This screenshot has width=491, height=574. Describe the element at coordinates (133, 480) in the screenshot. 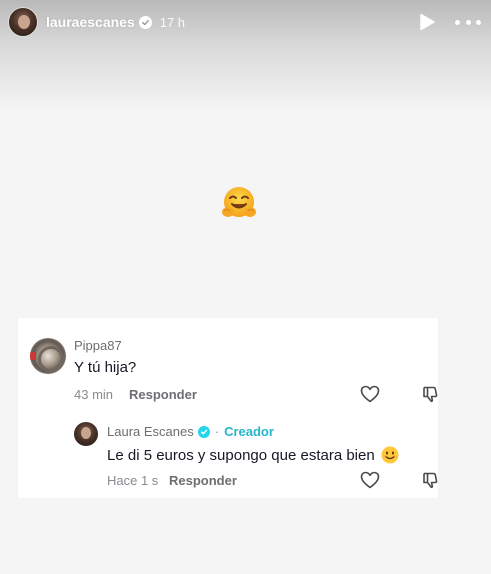

I see `reply-time: Hace 1 s` at that location.